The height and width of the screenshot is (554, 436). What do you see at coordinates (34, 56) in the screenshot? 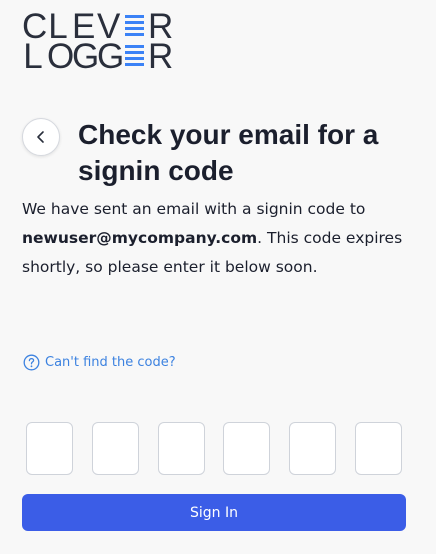
I see `logo-letter: L` at bounding box center [34, 56].